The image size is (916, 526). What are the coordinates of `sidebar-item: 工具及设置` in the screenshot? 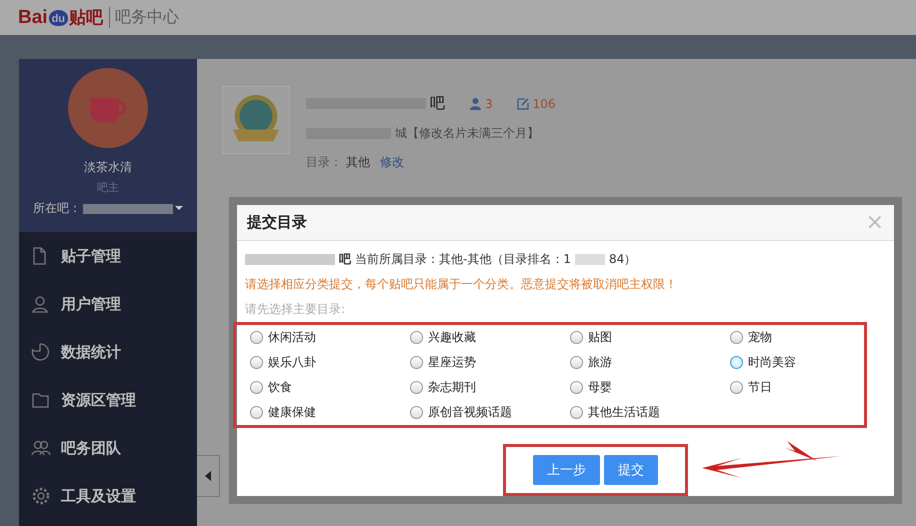 It's located at (108, 496).